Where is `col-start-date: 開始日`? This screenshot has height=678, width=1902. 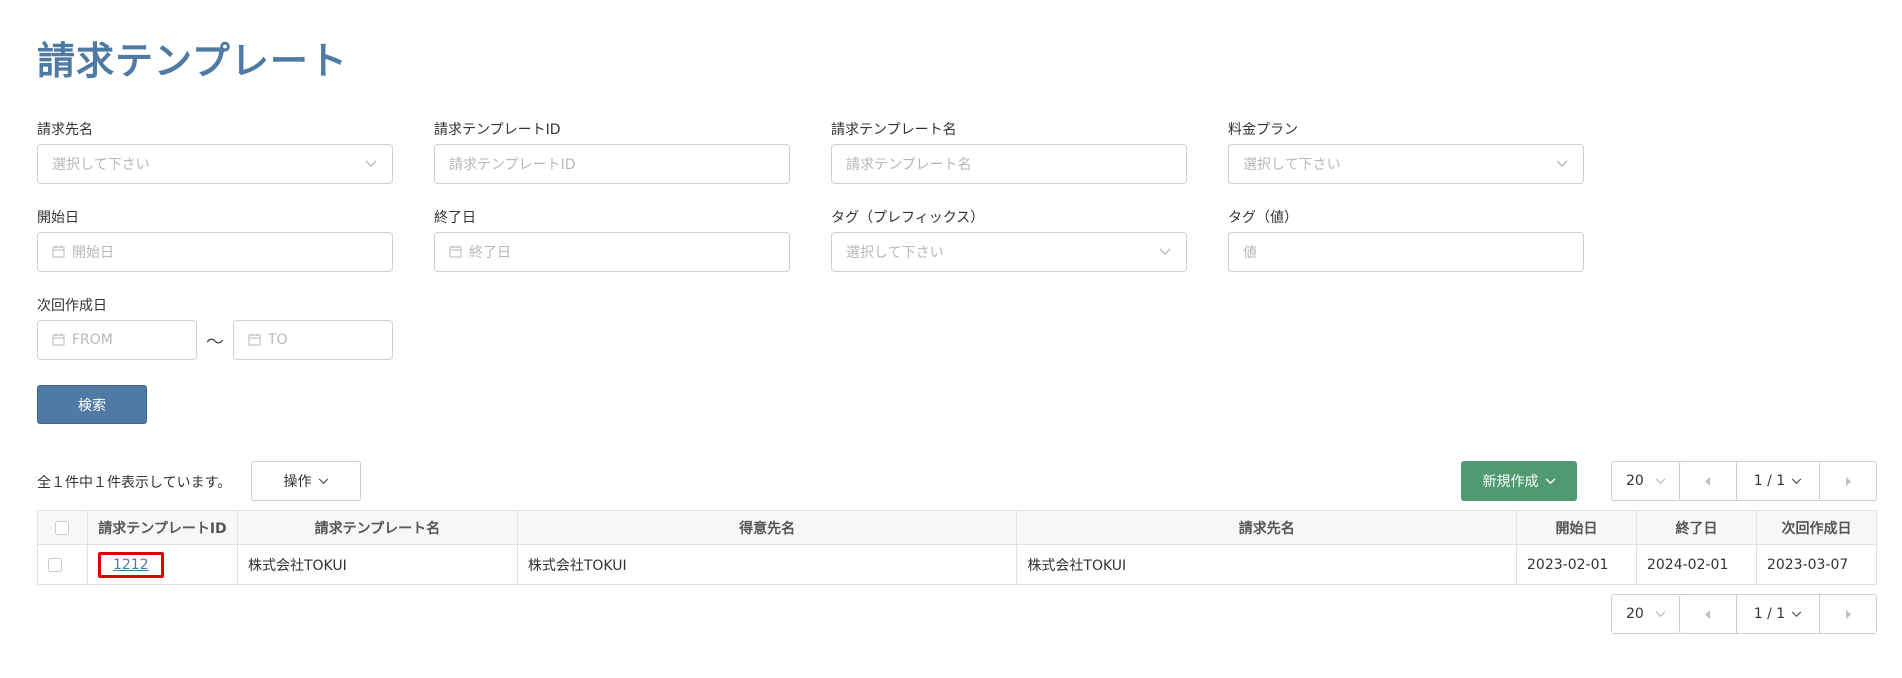 col-start-date: 開始日 is located at coordinates (1576, 527).